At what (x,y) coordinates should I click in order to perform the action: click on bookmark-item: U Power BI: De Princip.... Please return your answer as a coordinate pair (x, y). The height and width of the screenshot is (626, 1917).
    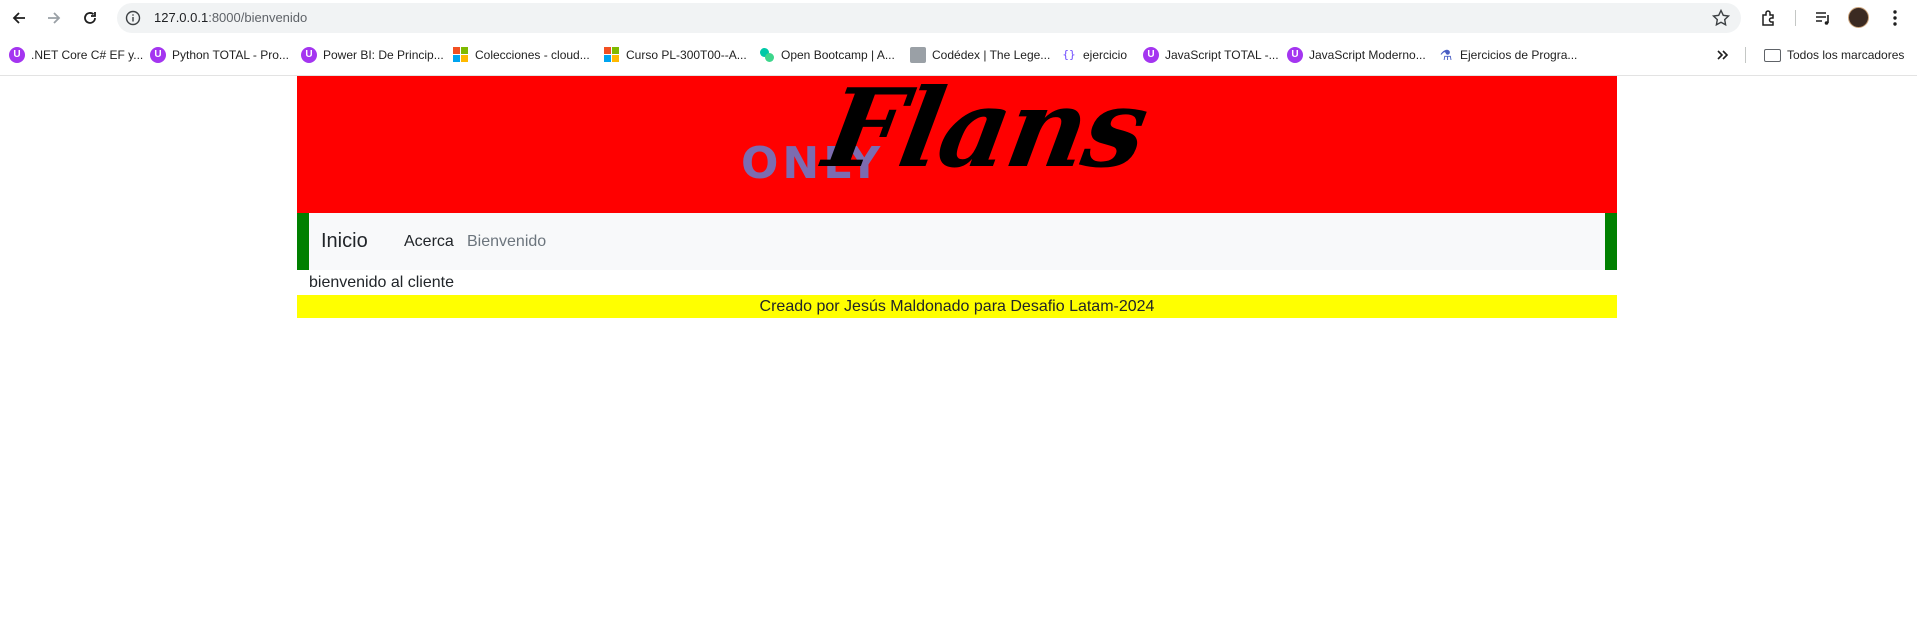
    Looking at the image, I should click on (372, 55).